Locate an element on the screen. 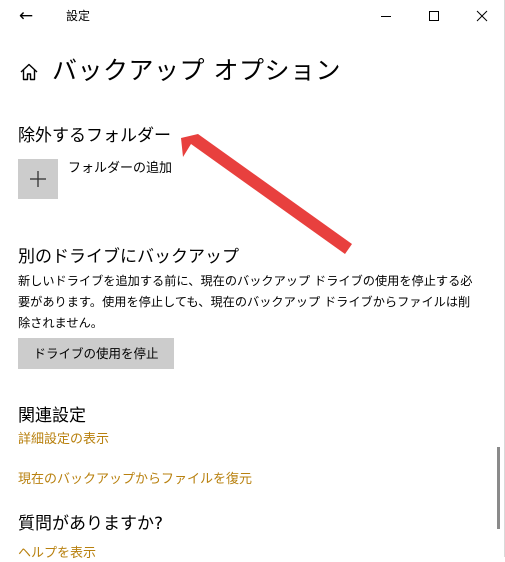  maximize-button is located at coordinates (434, 16).